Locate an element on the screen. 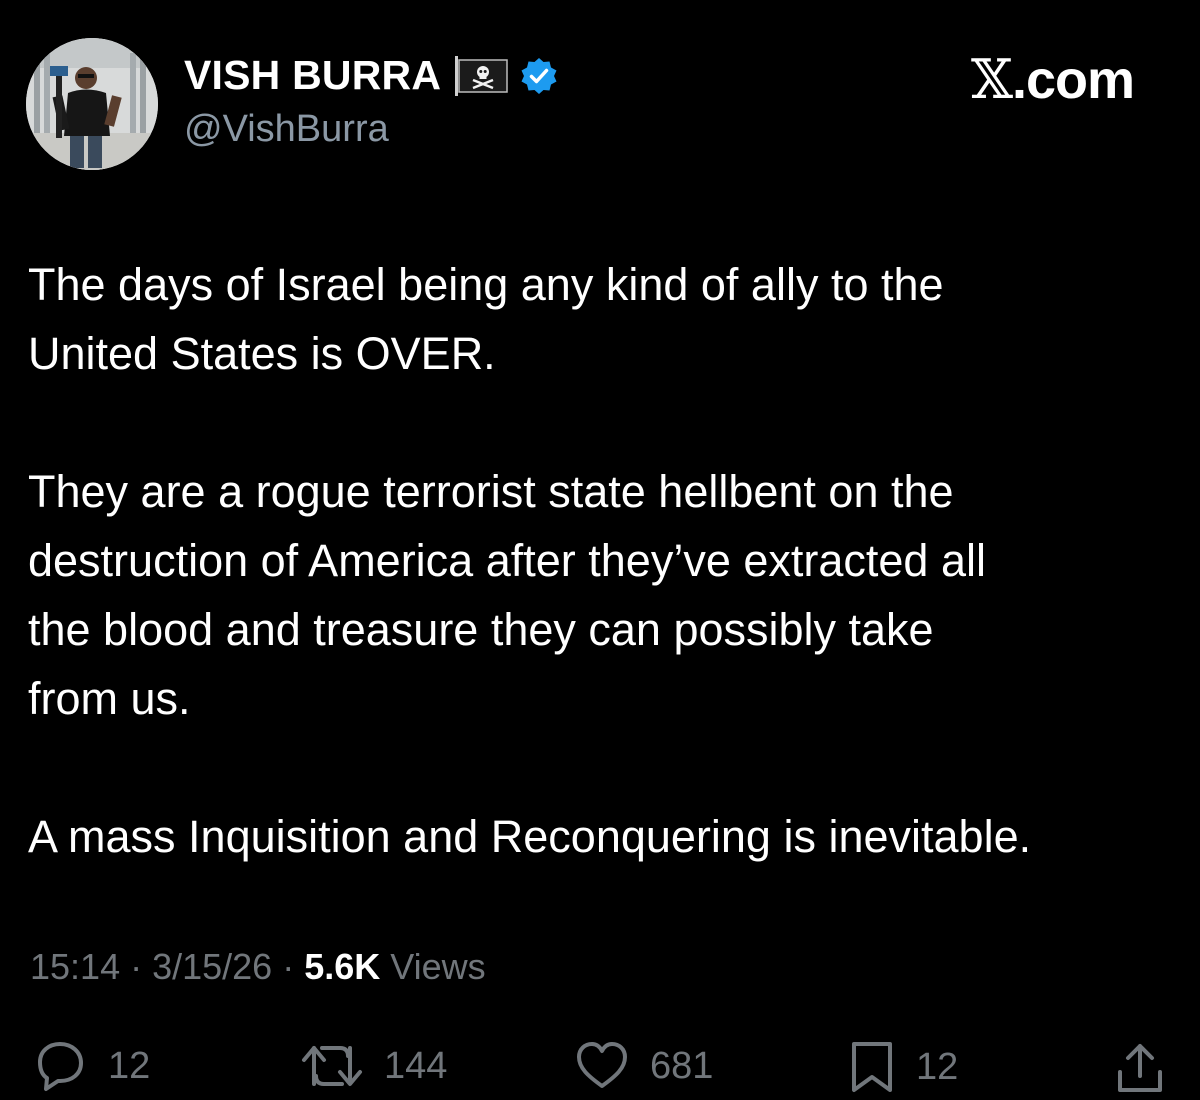  bookmark-count: 12 is located at coordinates (937, 1066).